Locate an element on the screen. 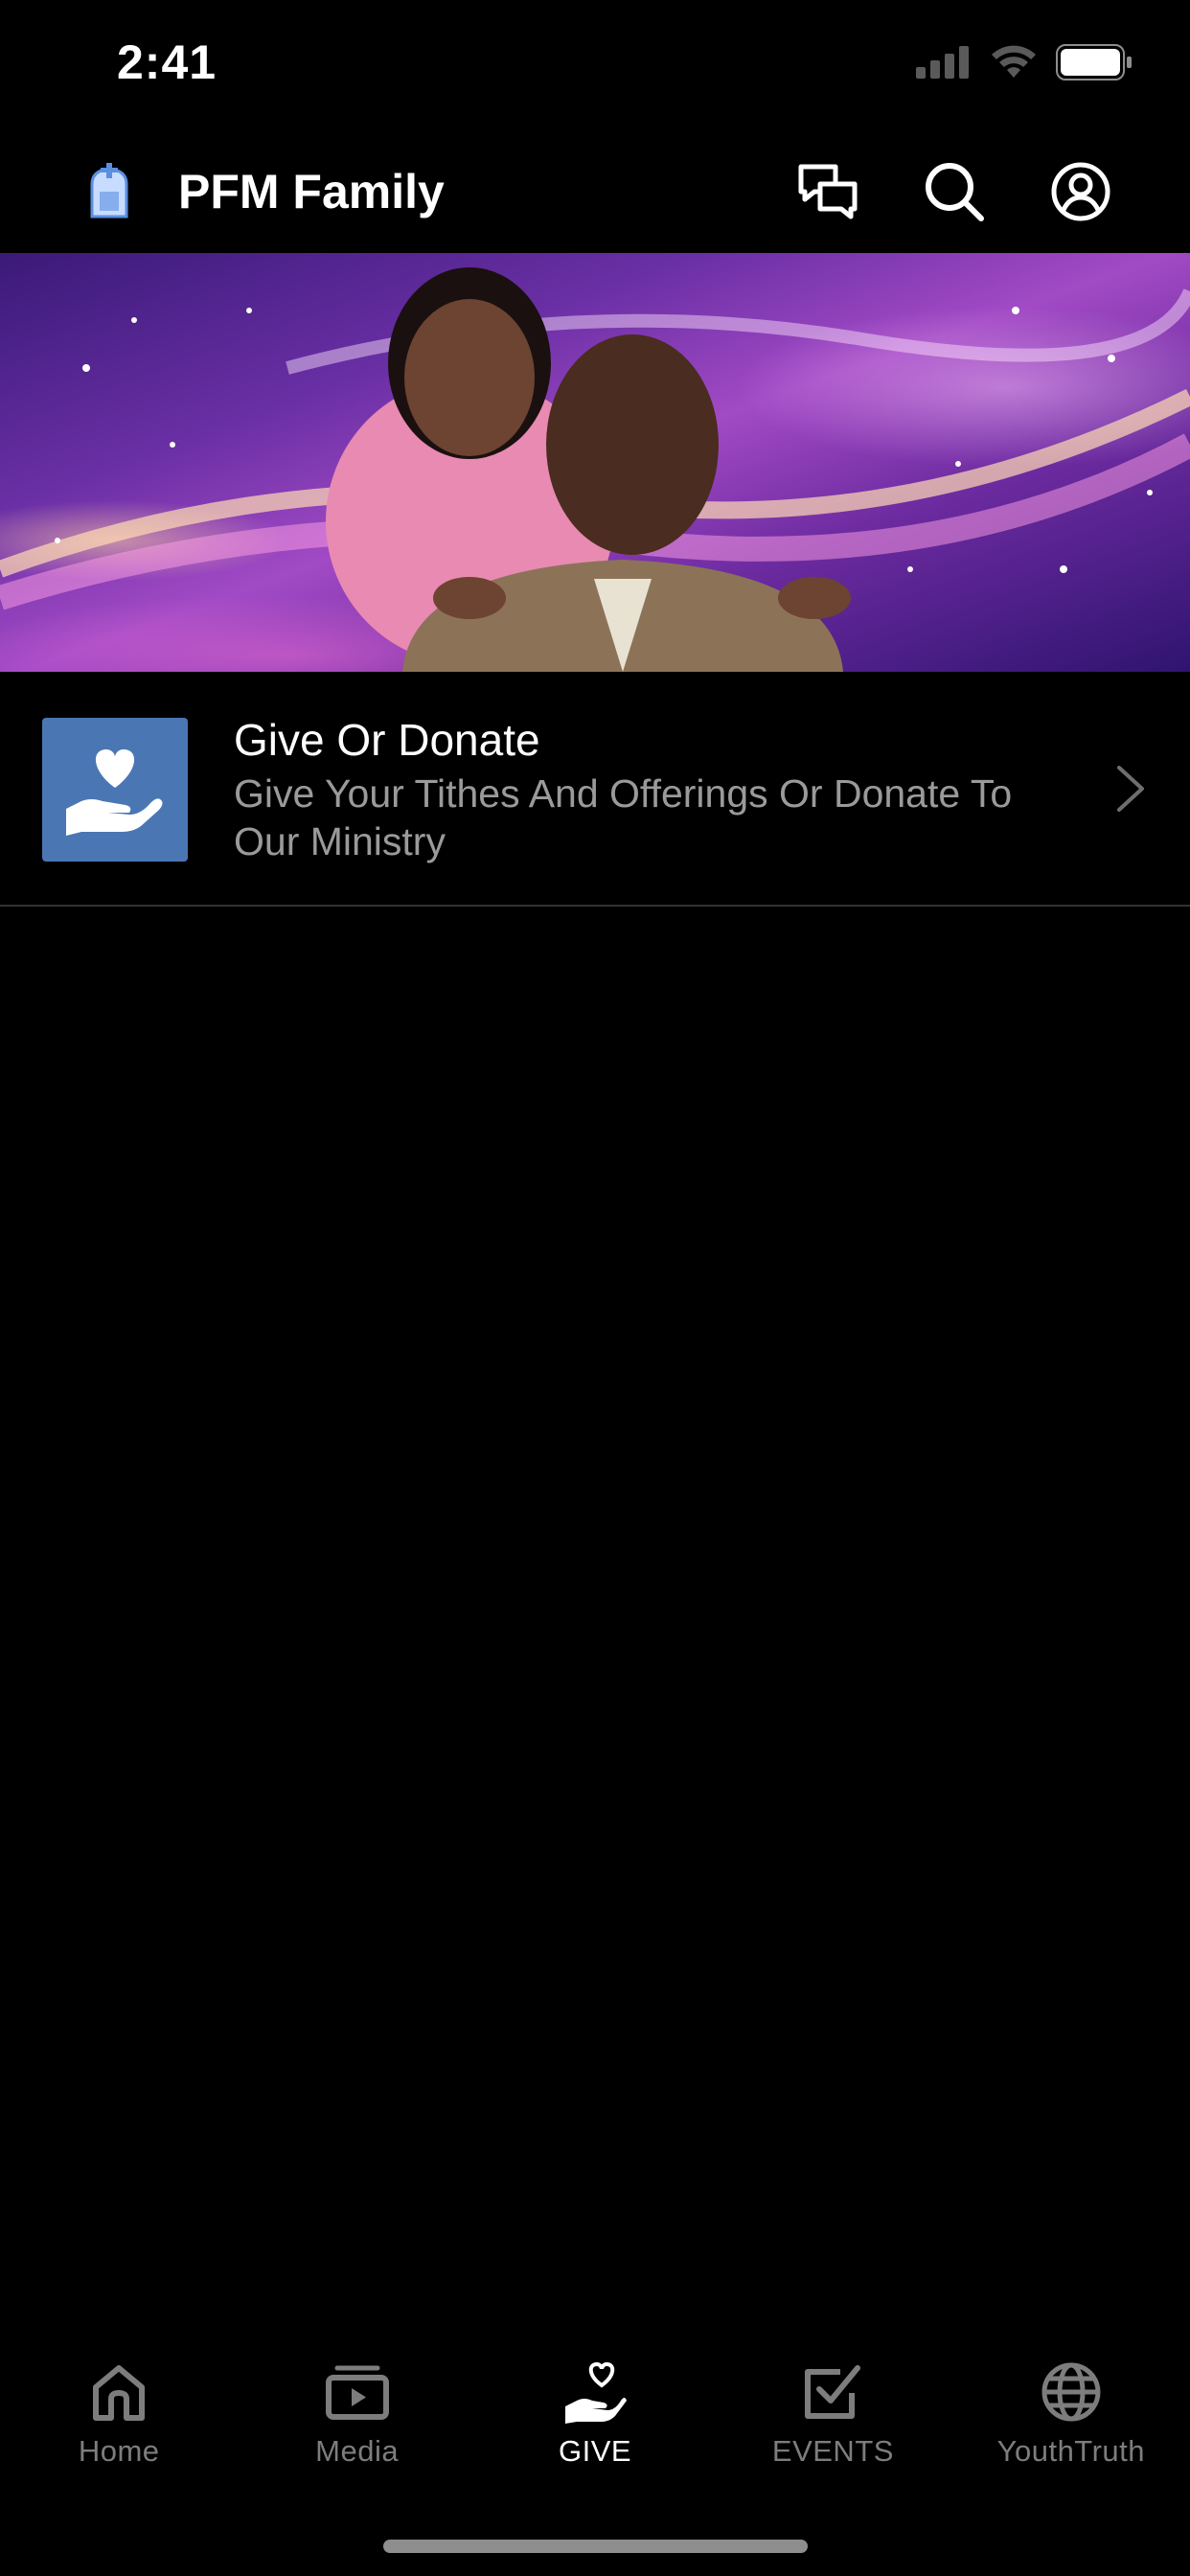  chat-button is located at coordinates (827, 191).